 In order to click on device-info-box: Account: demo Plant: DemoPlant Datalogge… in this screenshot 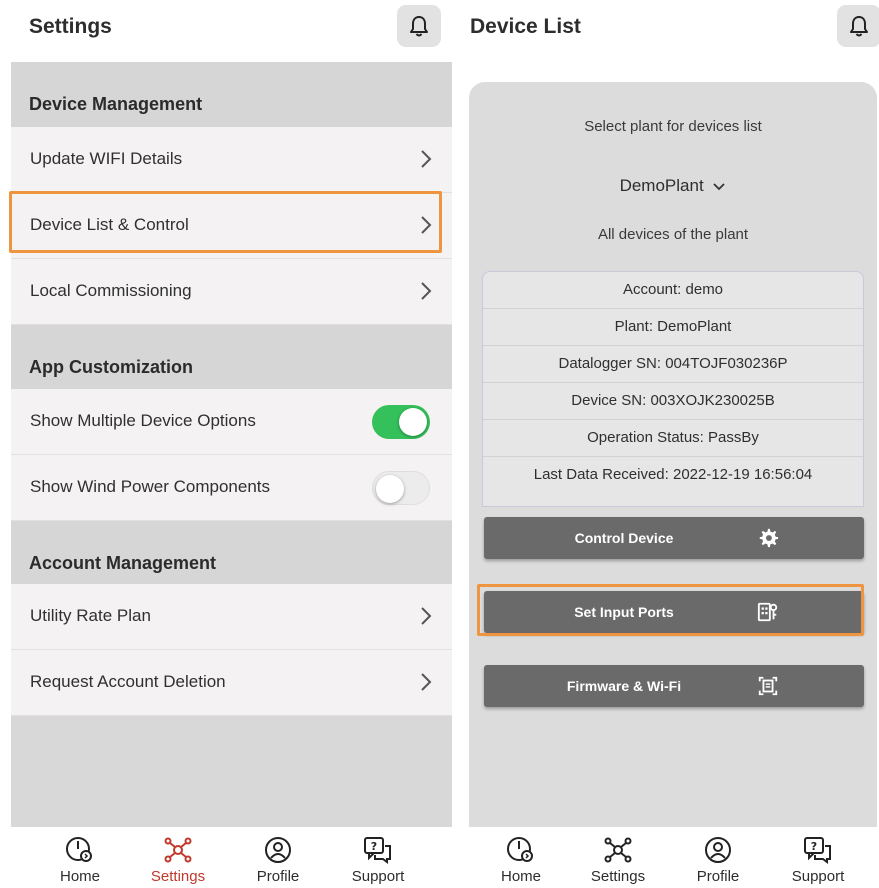, I will do `click(673, 389)`.